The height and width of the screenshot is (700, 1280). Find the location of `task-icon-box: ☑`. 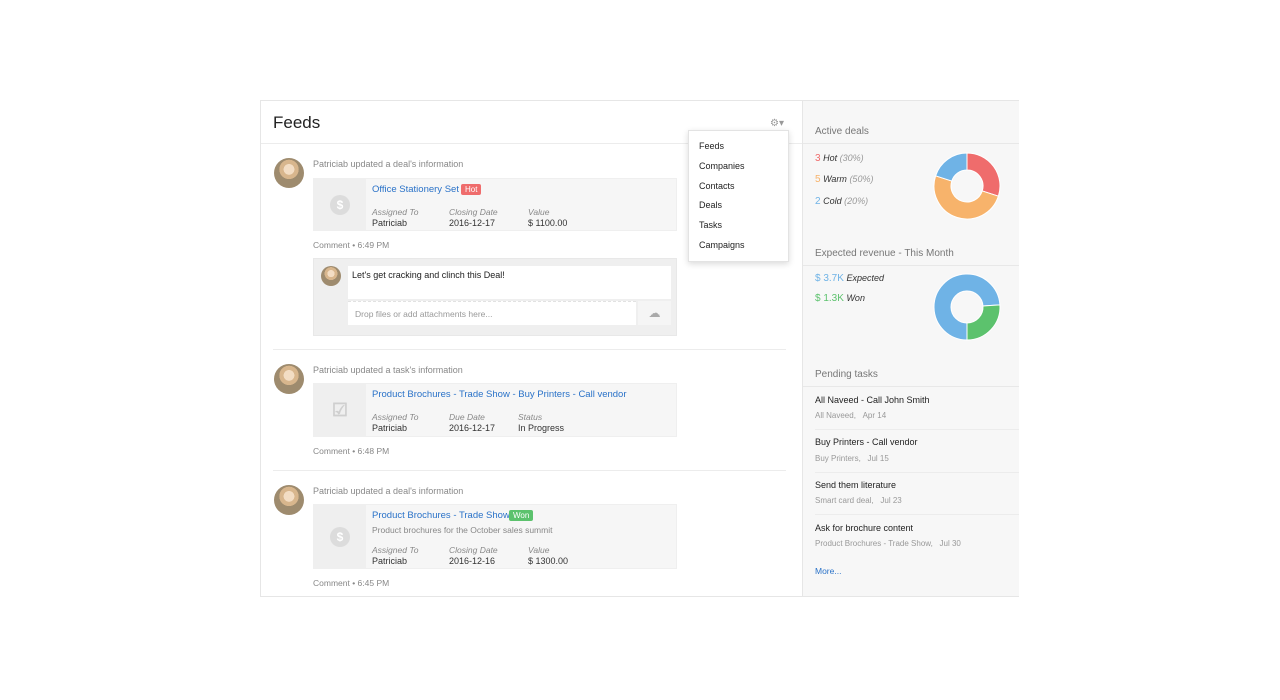

task-icon-box: ☑ is located at coordinates (340, 410).